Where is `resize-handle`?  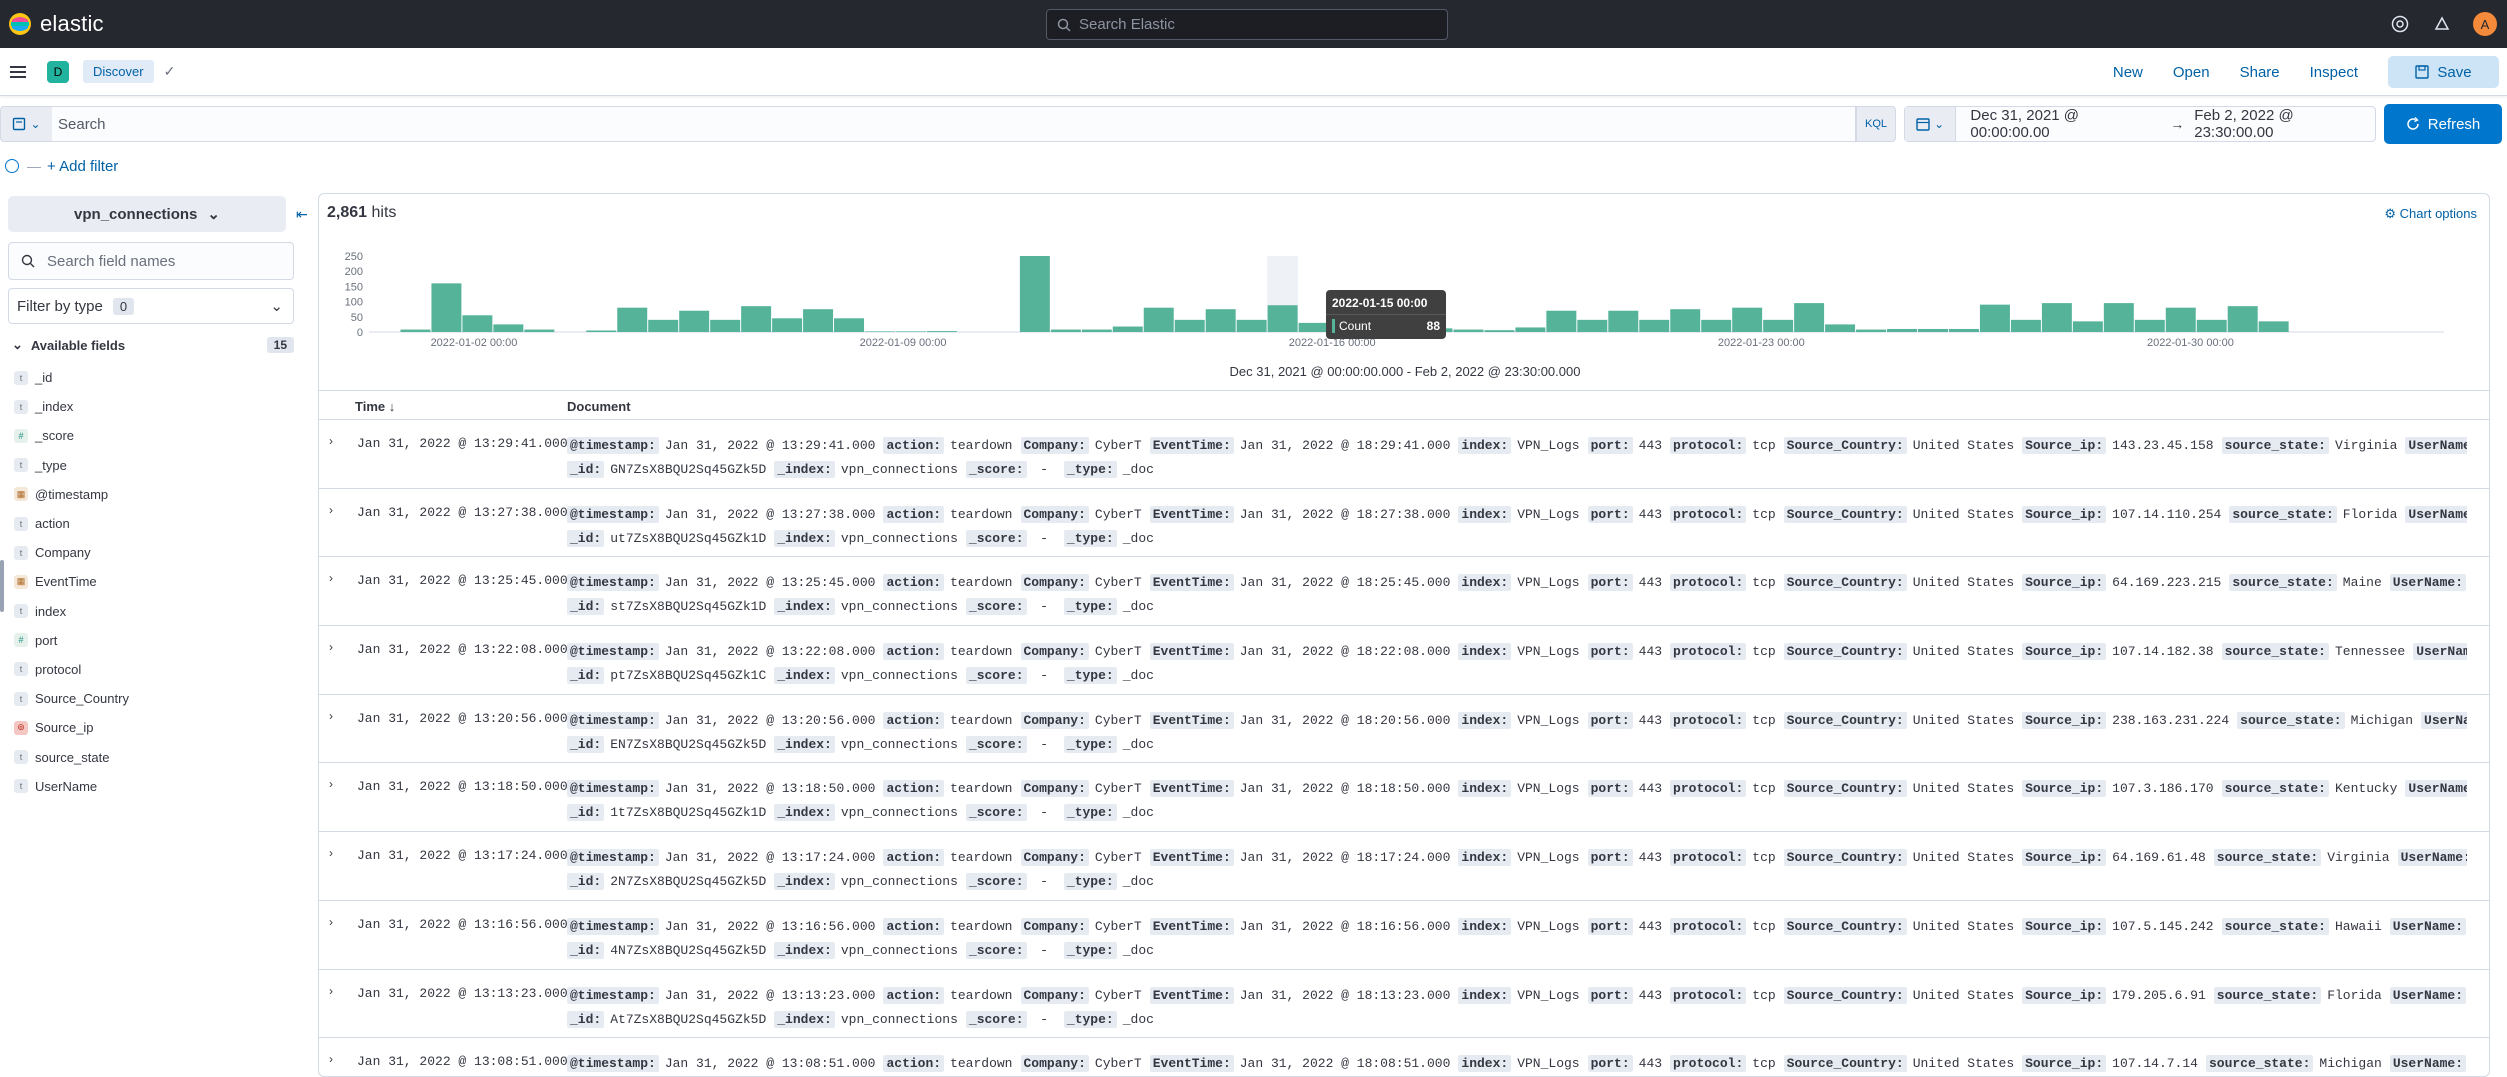
resize-handle is located at coordinates (2, 586).